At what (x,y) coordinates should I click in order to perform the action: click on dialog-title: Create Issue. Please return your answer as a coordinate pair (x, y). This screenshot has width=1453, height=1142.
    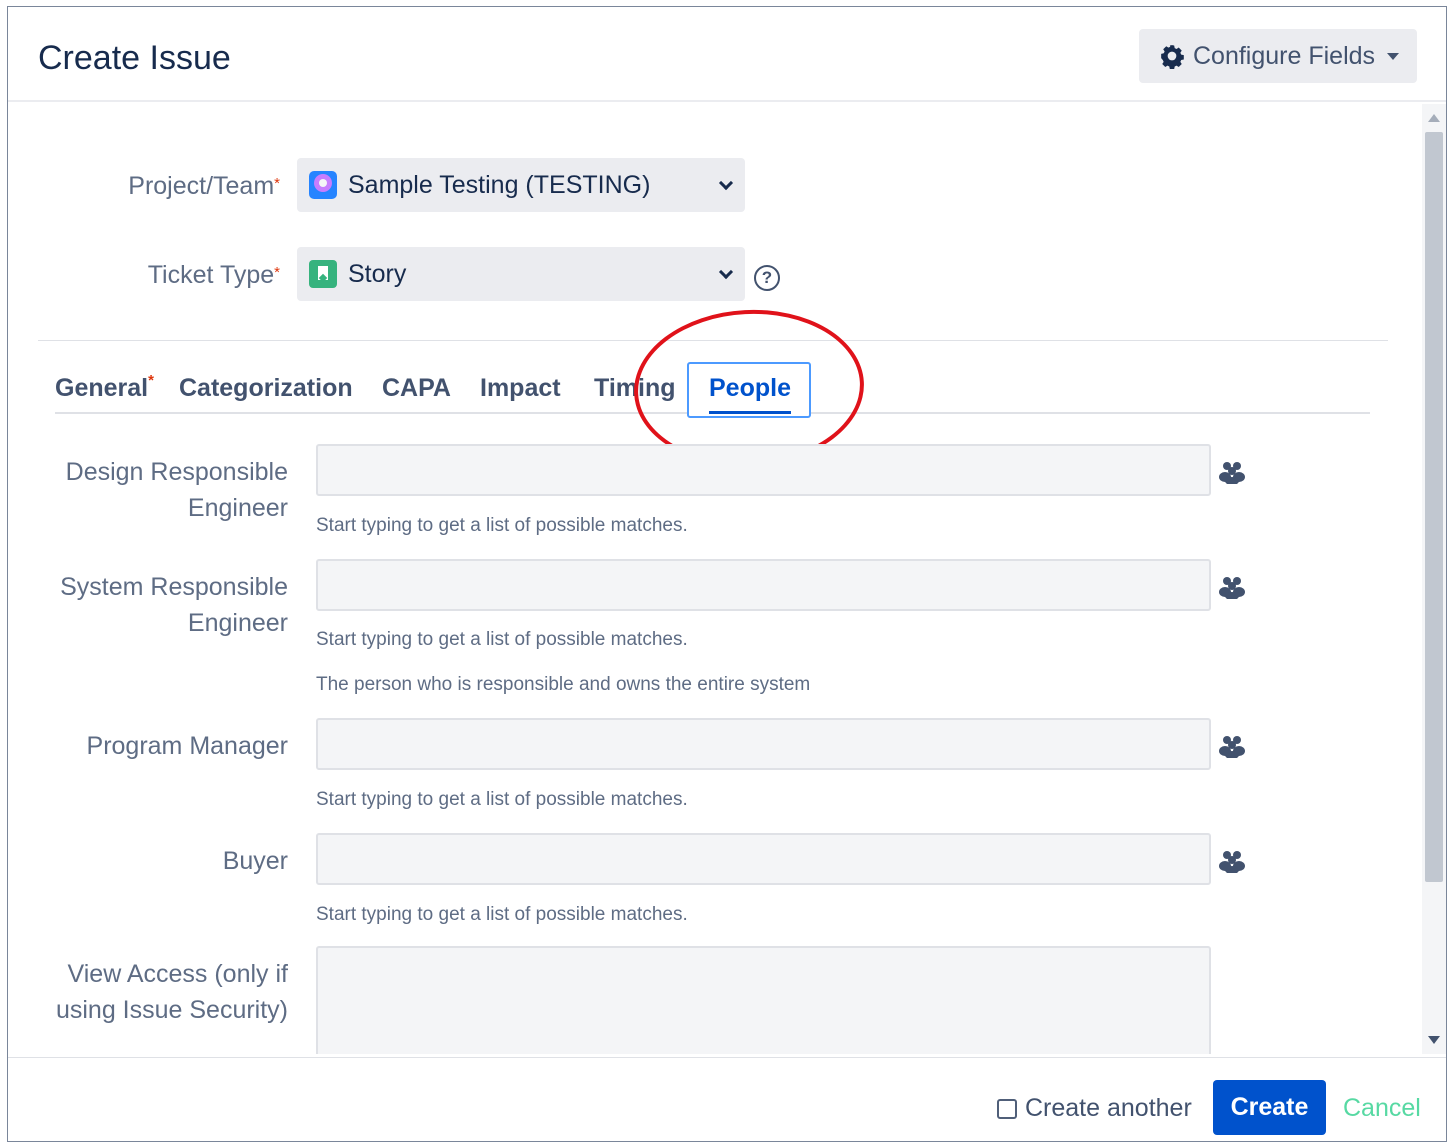
    Looking at the image, I should click on (134, 58).